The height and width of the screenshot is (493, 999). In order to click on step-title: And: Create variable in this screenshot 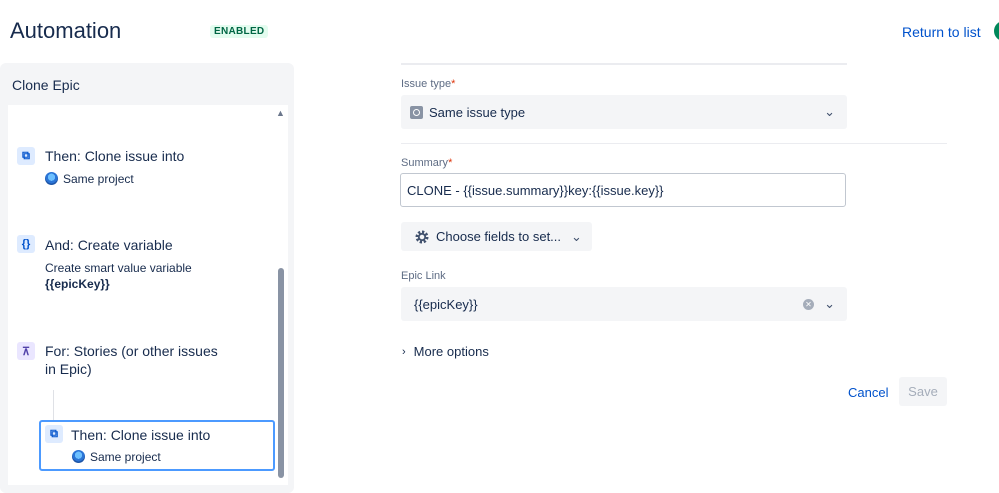, I will do `click(109, 245)`.